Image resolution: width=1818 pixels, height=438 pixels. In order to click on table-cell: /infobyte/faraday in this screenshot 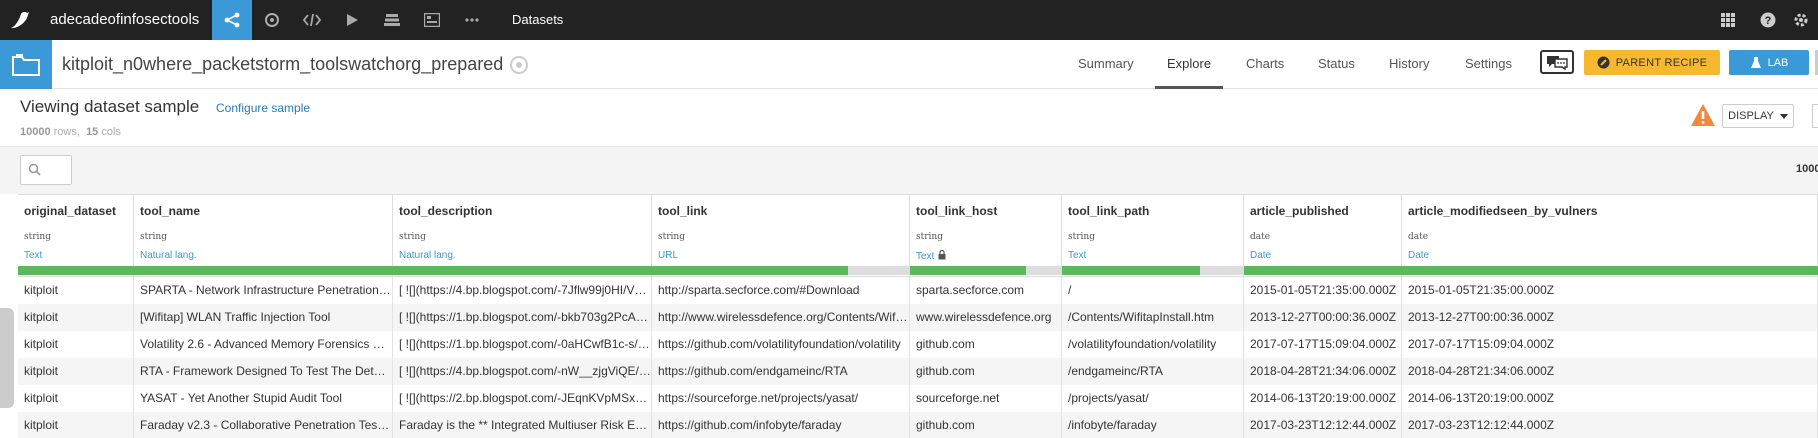, I will do `click(1153, 425)`.